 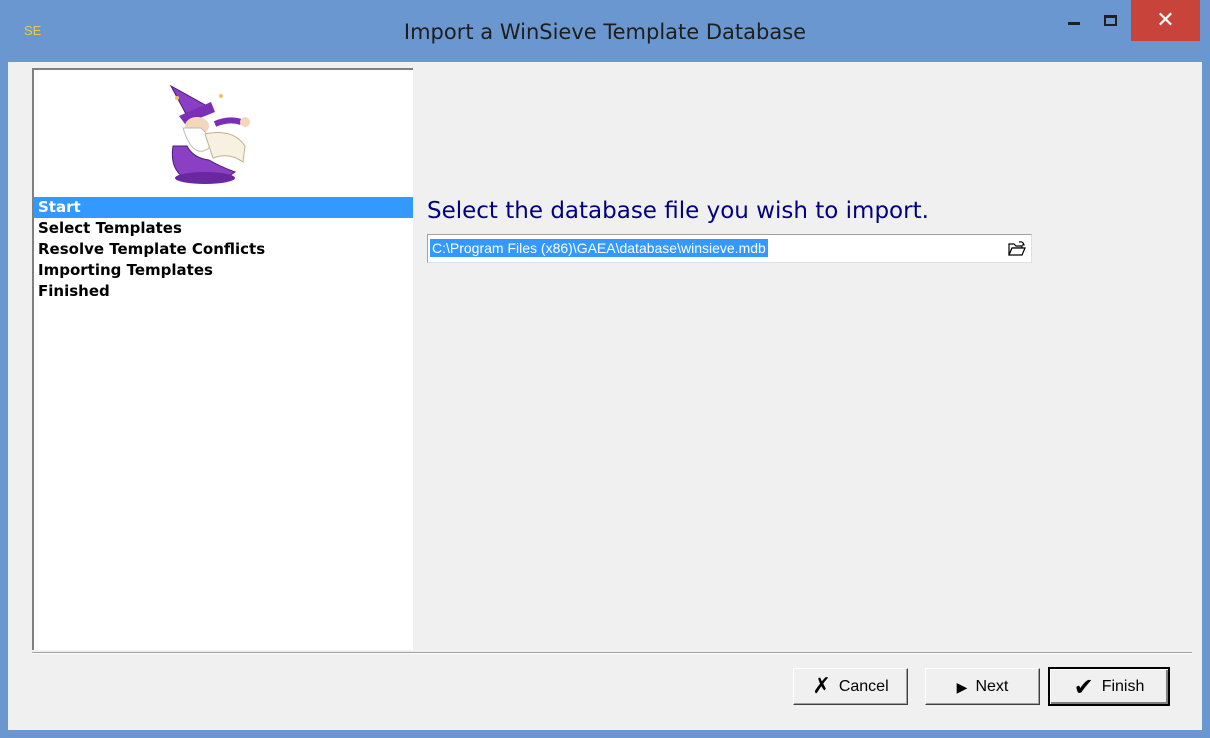 What do you see at coordinates (1083, 686) in the screenshot?
I see `checkmark-icon: ✔` at bounding box center [1083, 686].